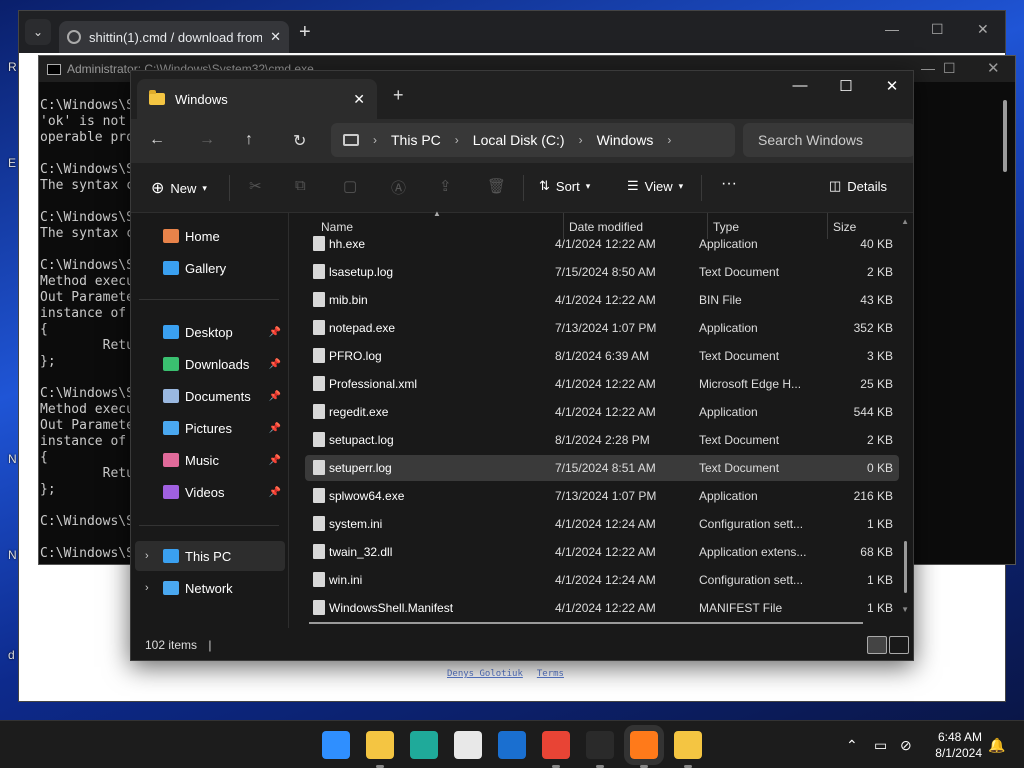 The height and width of the screenshot is (768, 1024). I want to click on clock: 6:48 AM 8/1/2024, so click(958, 745).